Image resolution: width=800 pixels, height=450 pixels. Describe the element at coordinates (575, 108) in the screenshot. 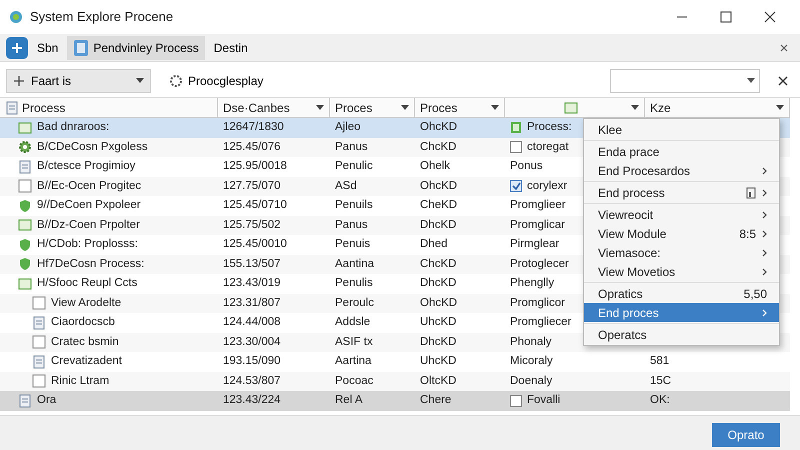

I see `column-header` at that location.